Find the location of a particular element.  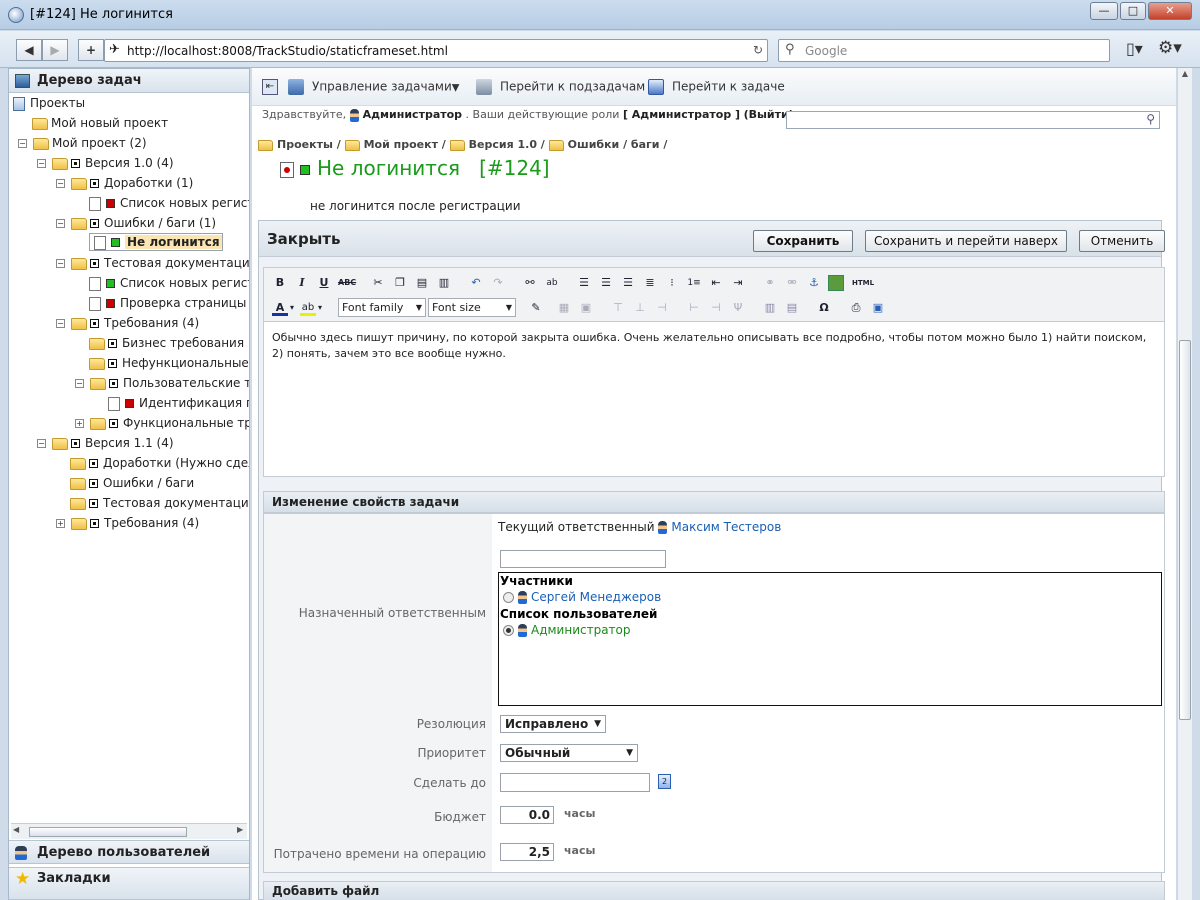

unlink-icon: ⚮ is located at coordinates (792, 283).